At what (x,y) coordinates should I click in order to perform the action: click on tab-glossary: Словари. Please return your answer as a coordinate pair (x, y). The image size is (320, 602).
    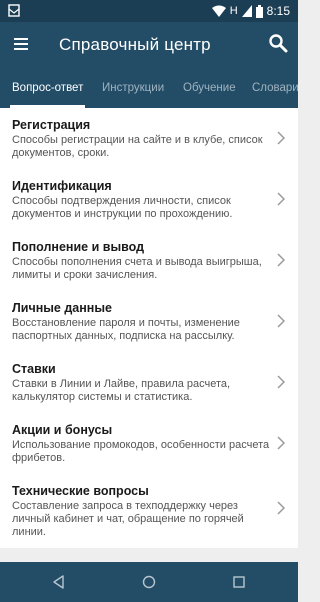
    Looking at the image, I should click on (275, 89).